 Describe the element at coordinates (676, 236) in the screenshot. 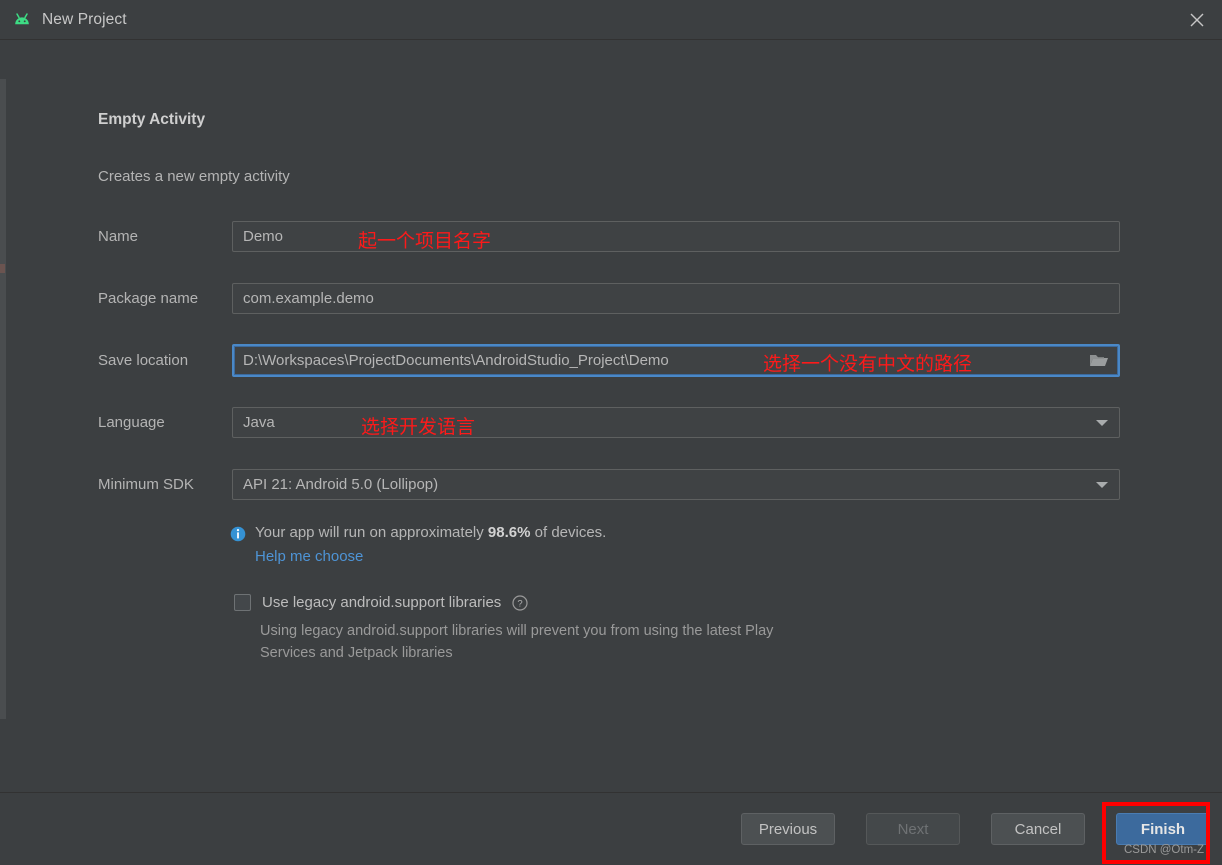

I see `name-input: Demo` at that location.